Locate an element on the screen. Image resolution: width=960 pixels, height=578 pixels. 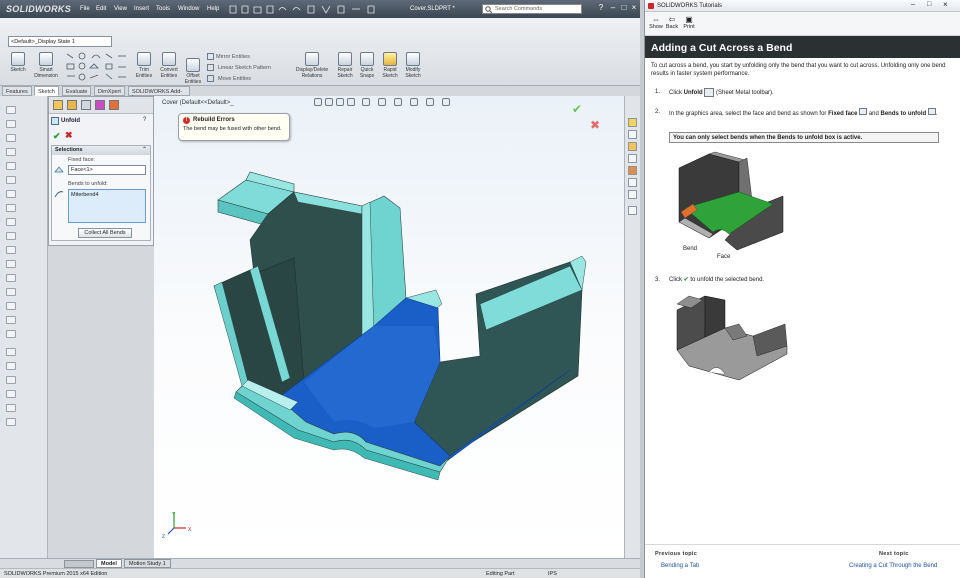
tab-scroll-buttons is located at coordinates (79, 564).